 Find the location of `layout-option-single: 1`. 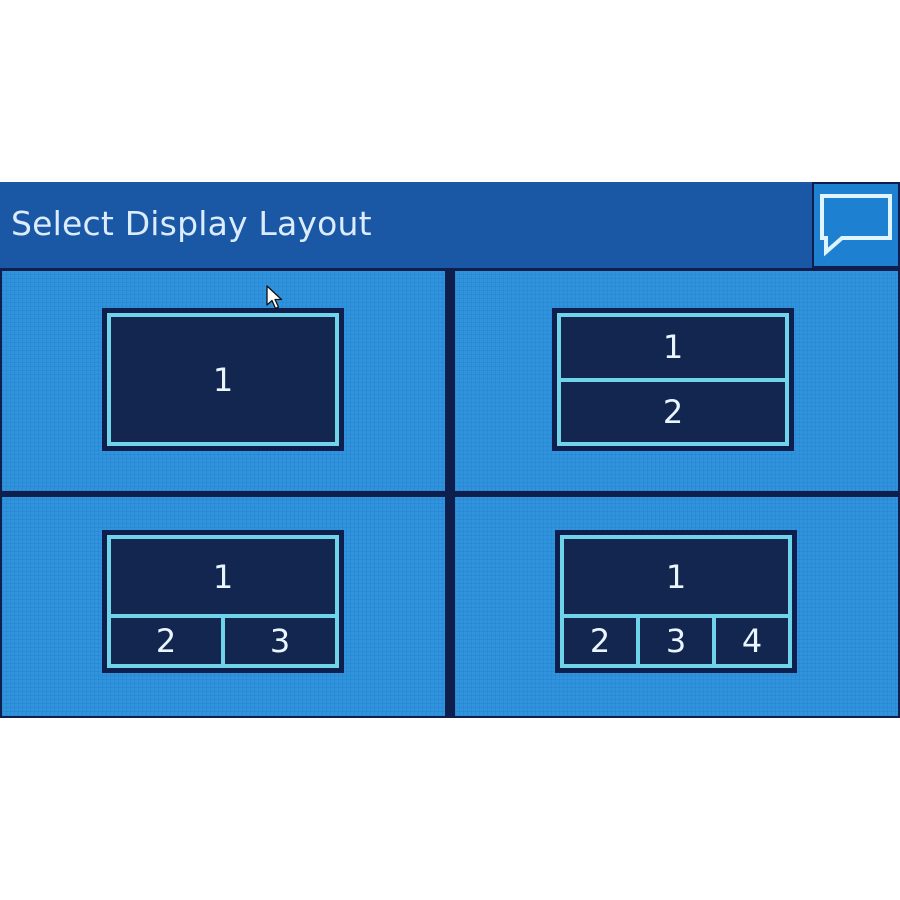

layout-option-single: 1 is located at coordinates (223, 381).